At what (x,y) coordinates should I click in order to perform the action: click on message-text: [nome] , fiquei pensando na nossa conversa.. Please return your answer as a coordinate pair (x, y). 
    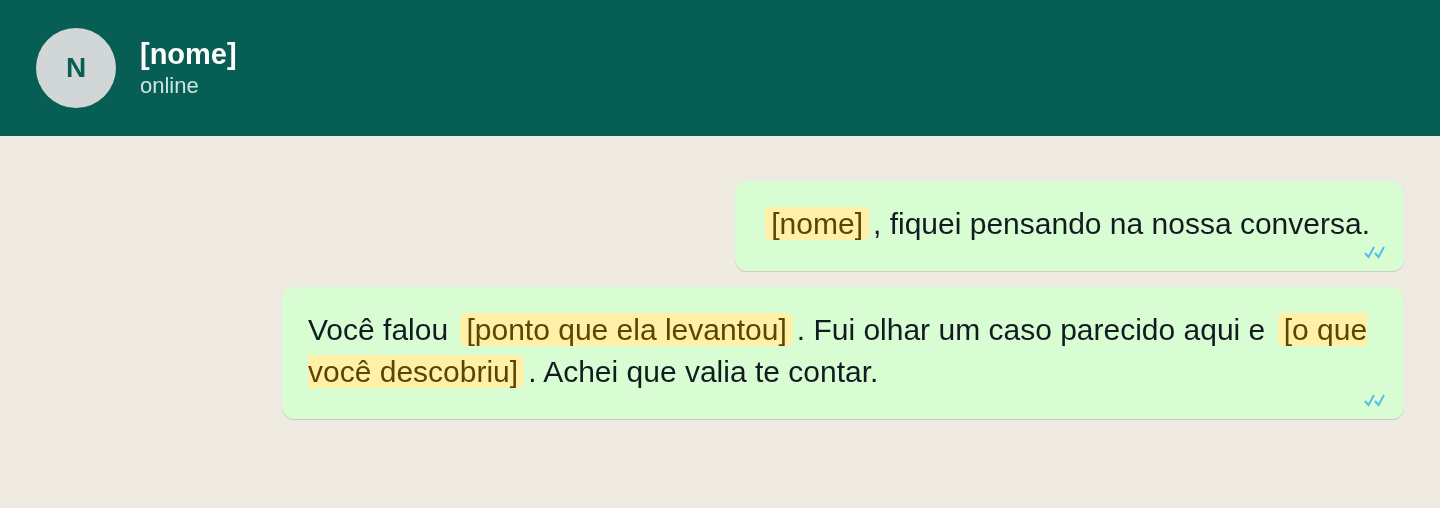
    Looking at the image, I should click on (1069, 224).